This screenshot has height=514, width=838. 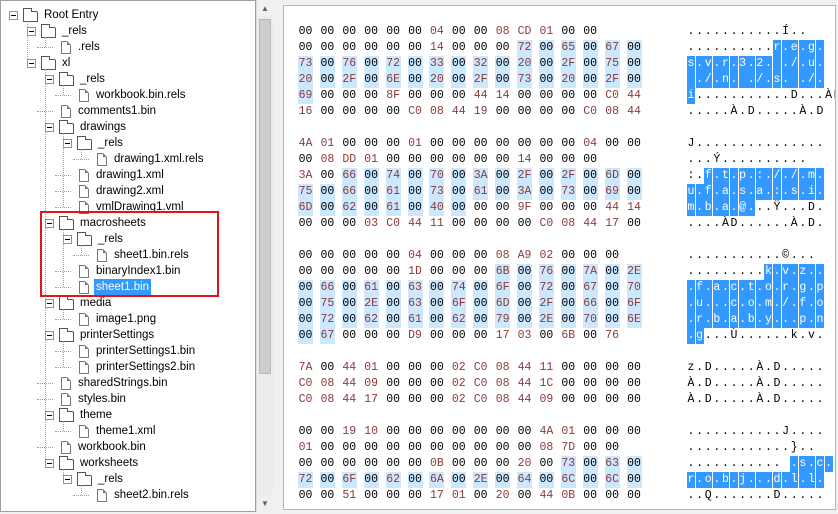 I want to click on ascii-char: i, so click(x=691, y=96).